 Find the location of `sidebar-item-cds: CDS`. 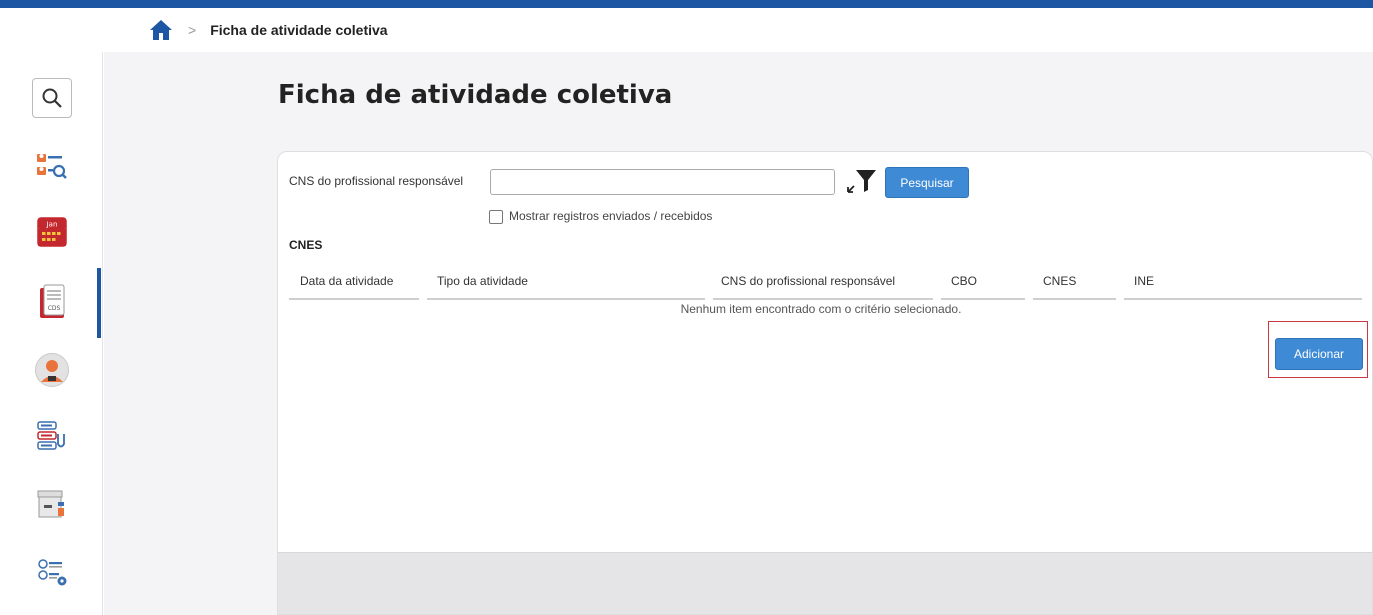

sidebar-item-cds: CDS is located at coordinates (52, 302).